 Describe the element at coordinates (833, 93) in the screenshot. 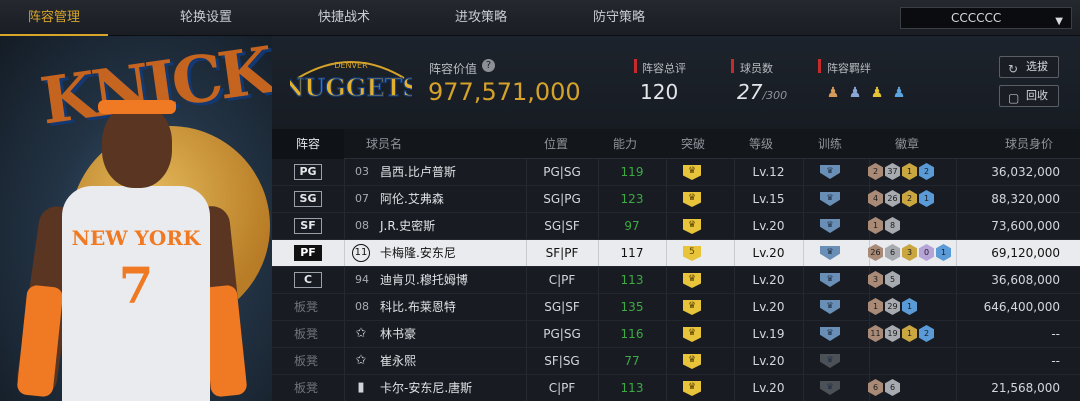

I see `bond-icon-1: ♟` at that location.